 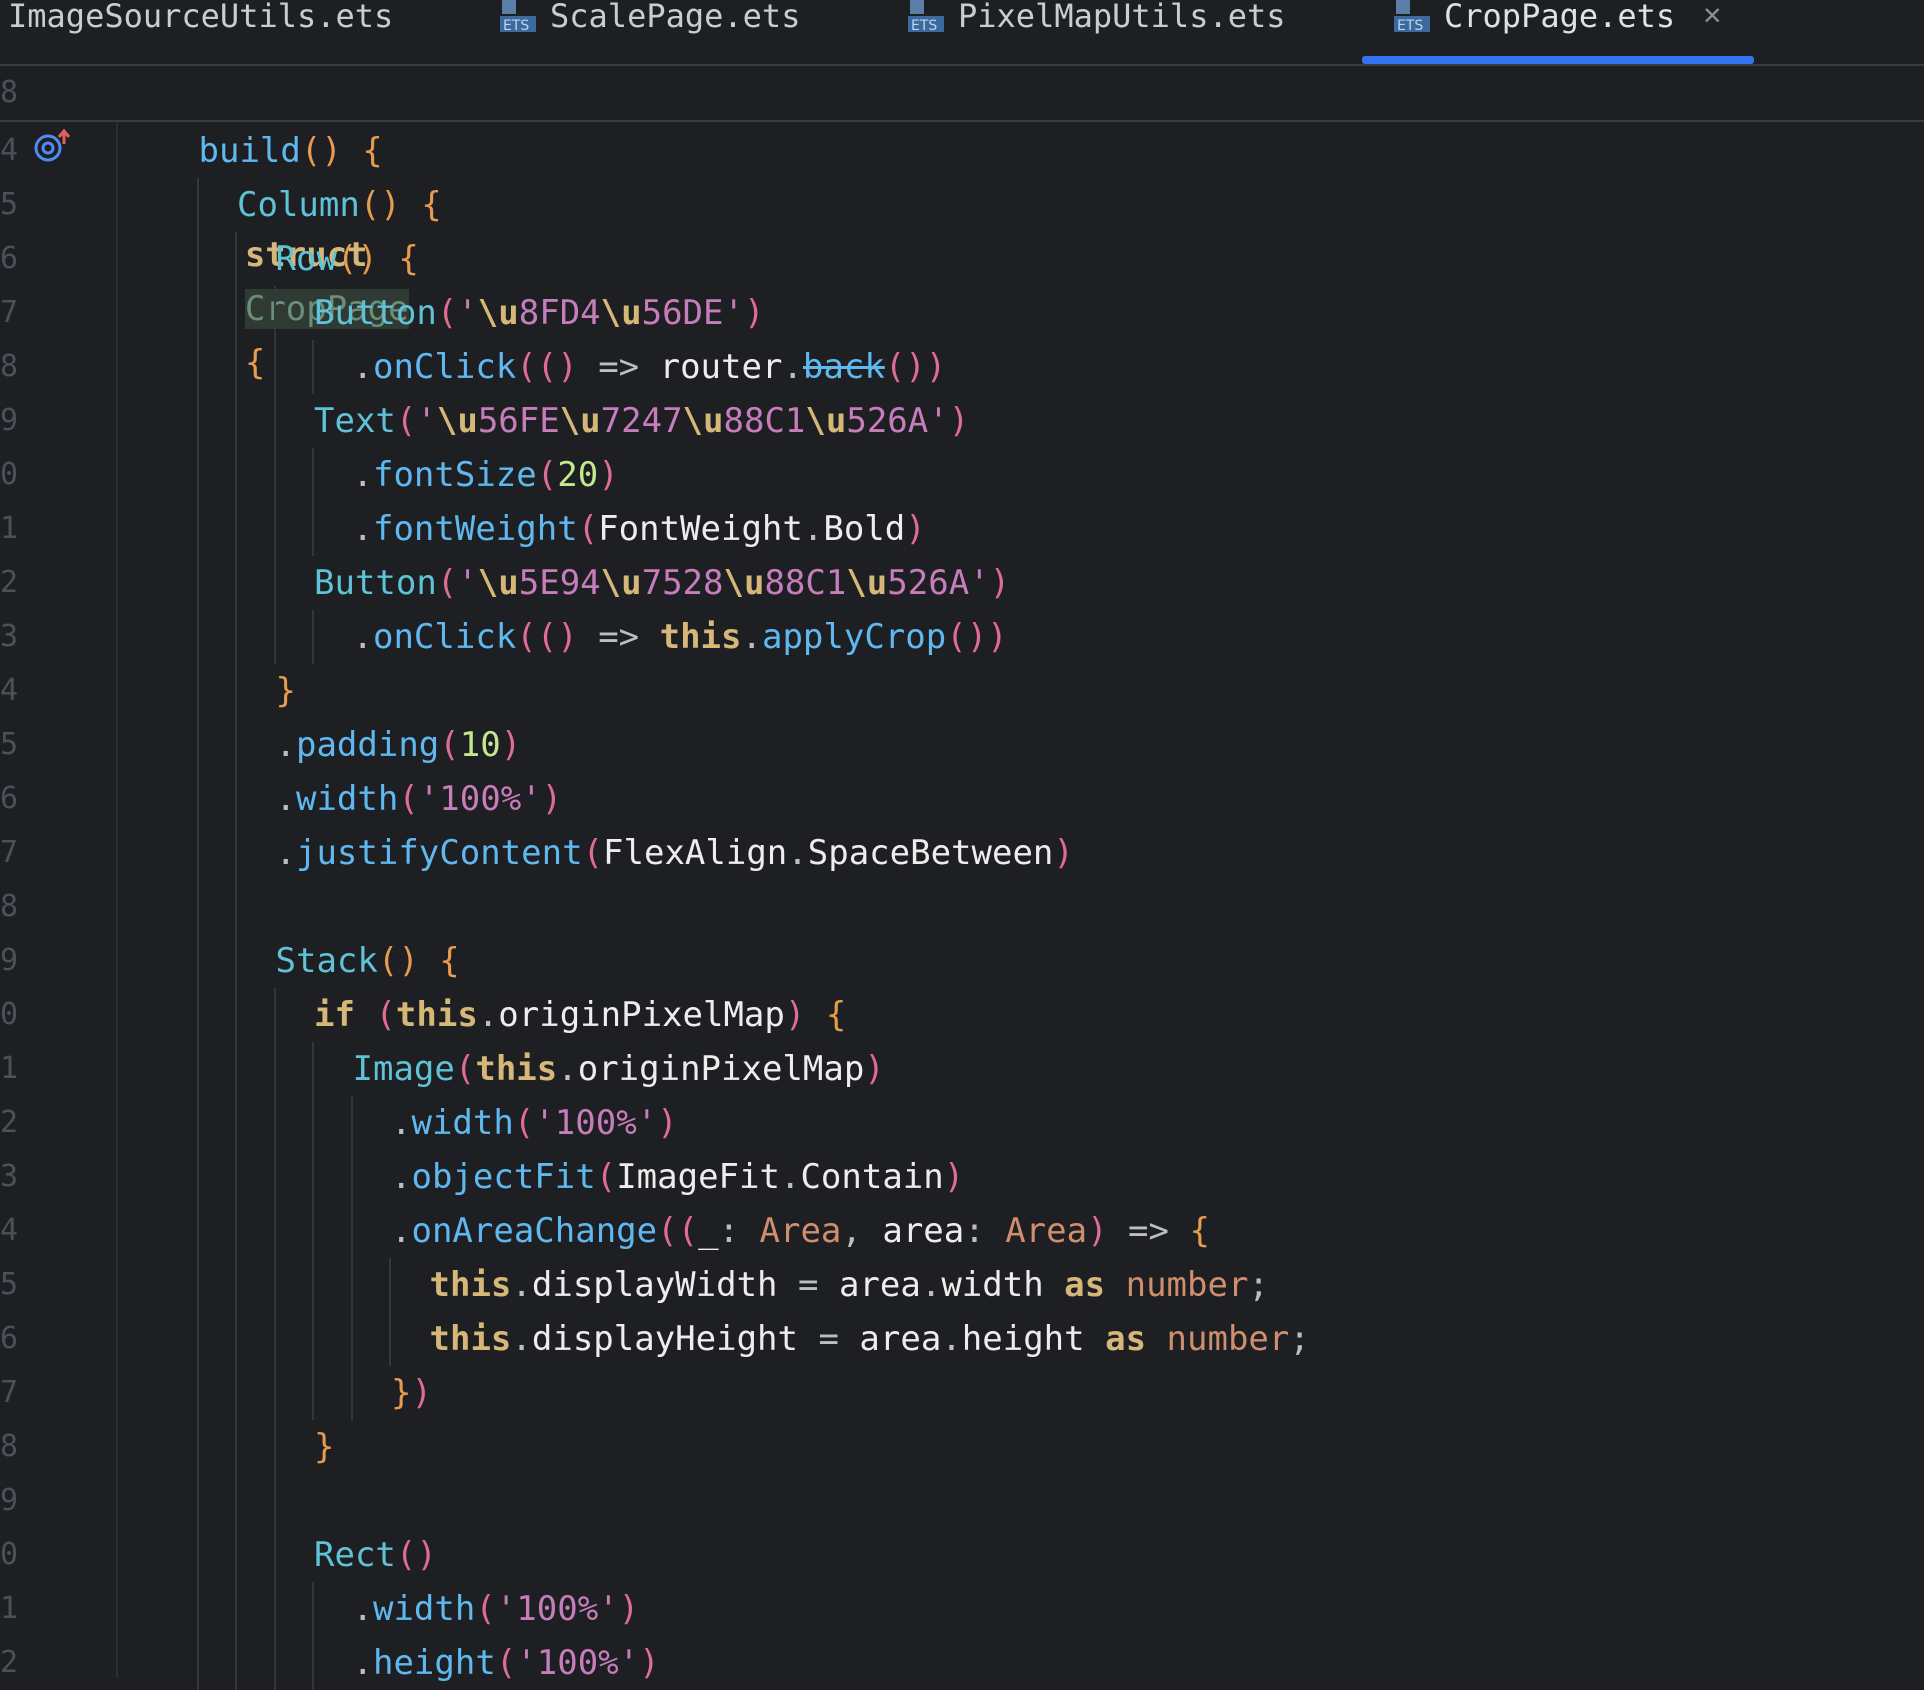 I want to click on line-number: 4, so click(x=9, y=150).